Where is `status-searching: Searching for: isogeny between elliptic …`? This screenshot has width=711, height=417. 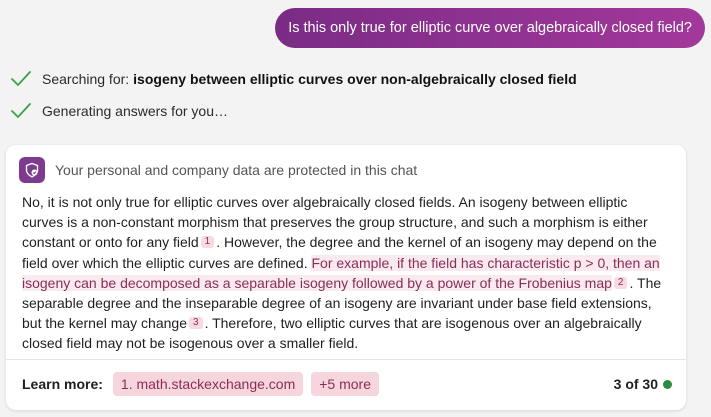 status-searching: Searching for: isogeny between elliptic … is located at coordinates (293, 79).